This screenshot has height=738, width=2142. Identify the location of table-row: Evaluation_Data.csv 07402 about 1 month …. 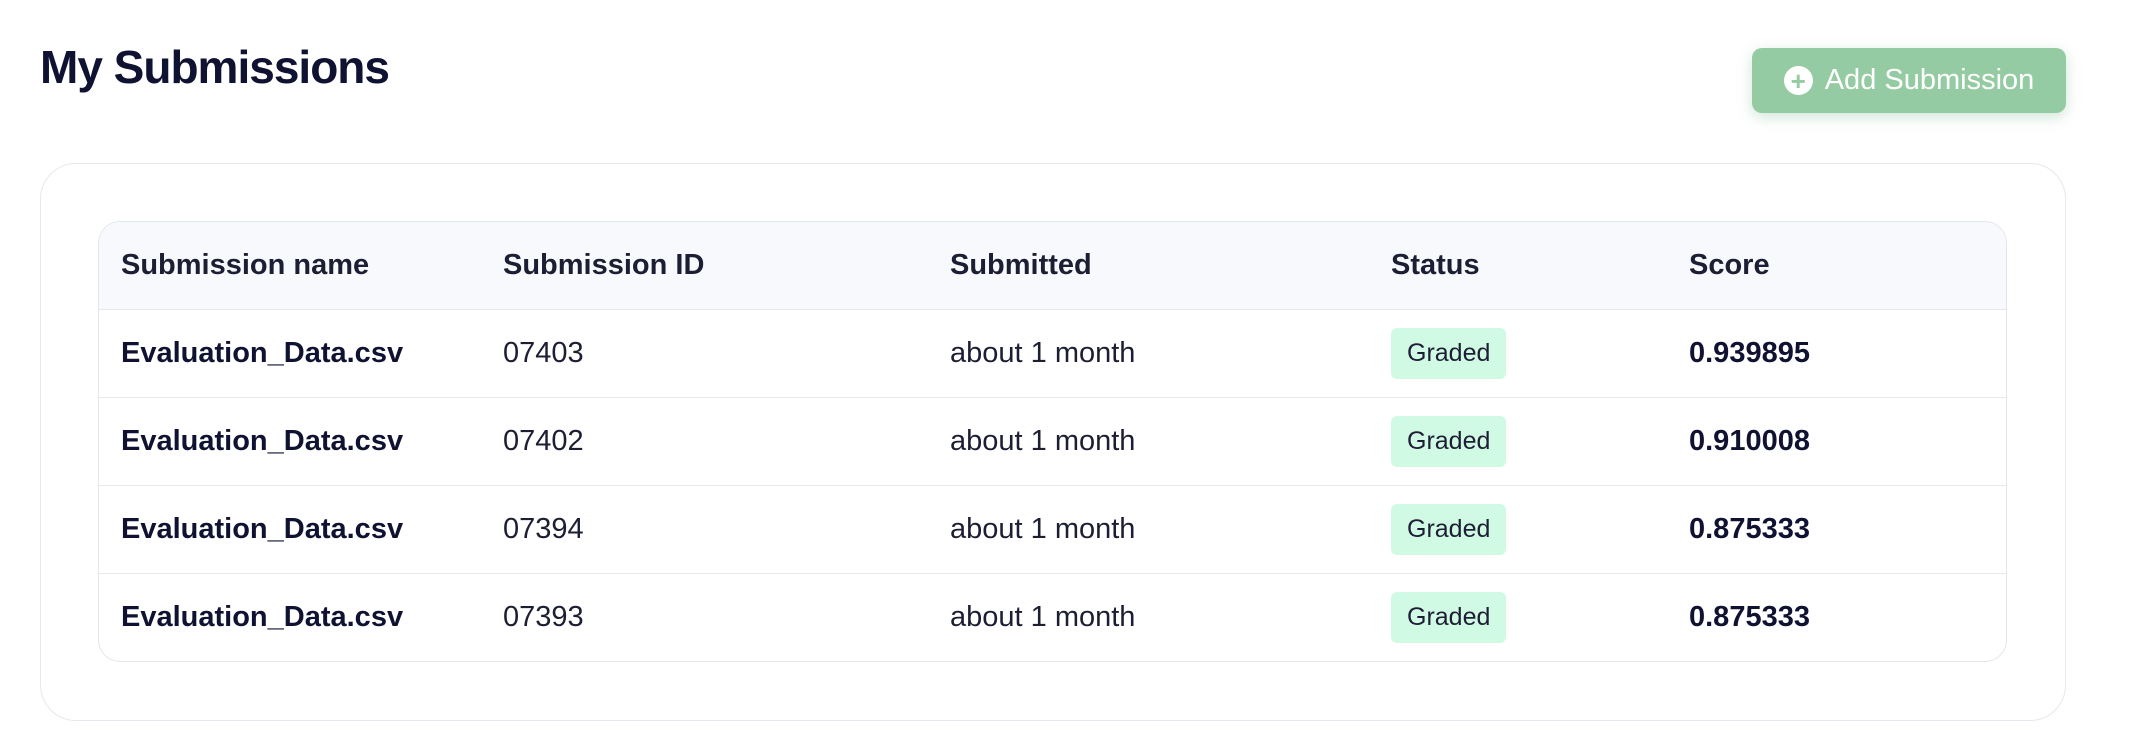
(1052, 441).